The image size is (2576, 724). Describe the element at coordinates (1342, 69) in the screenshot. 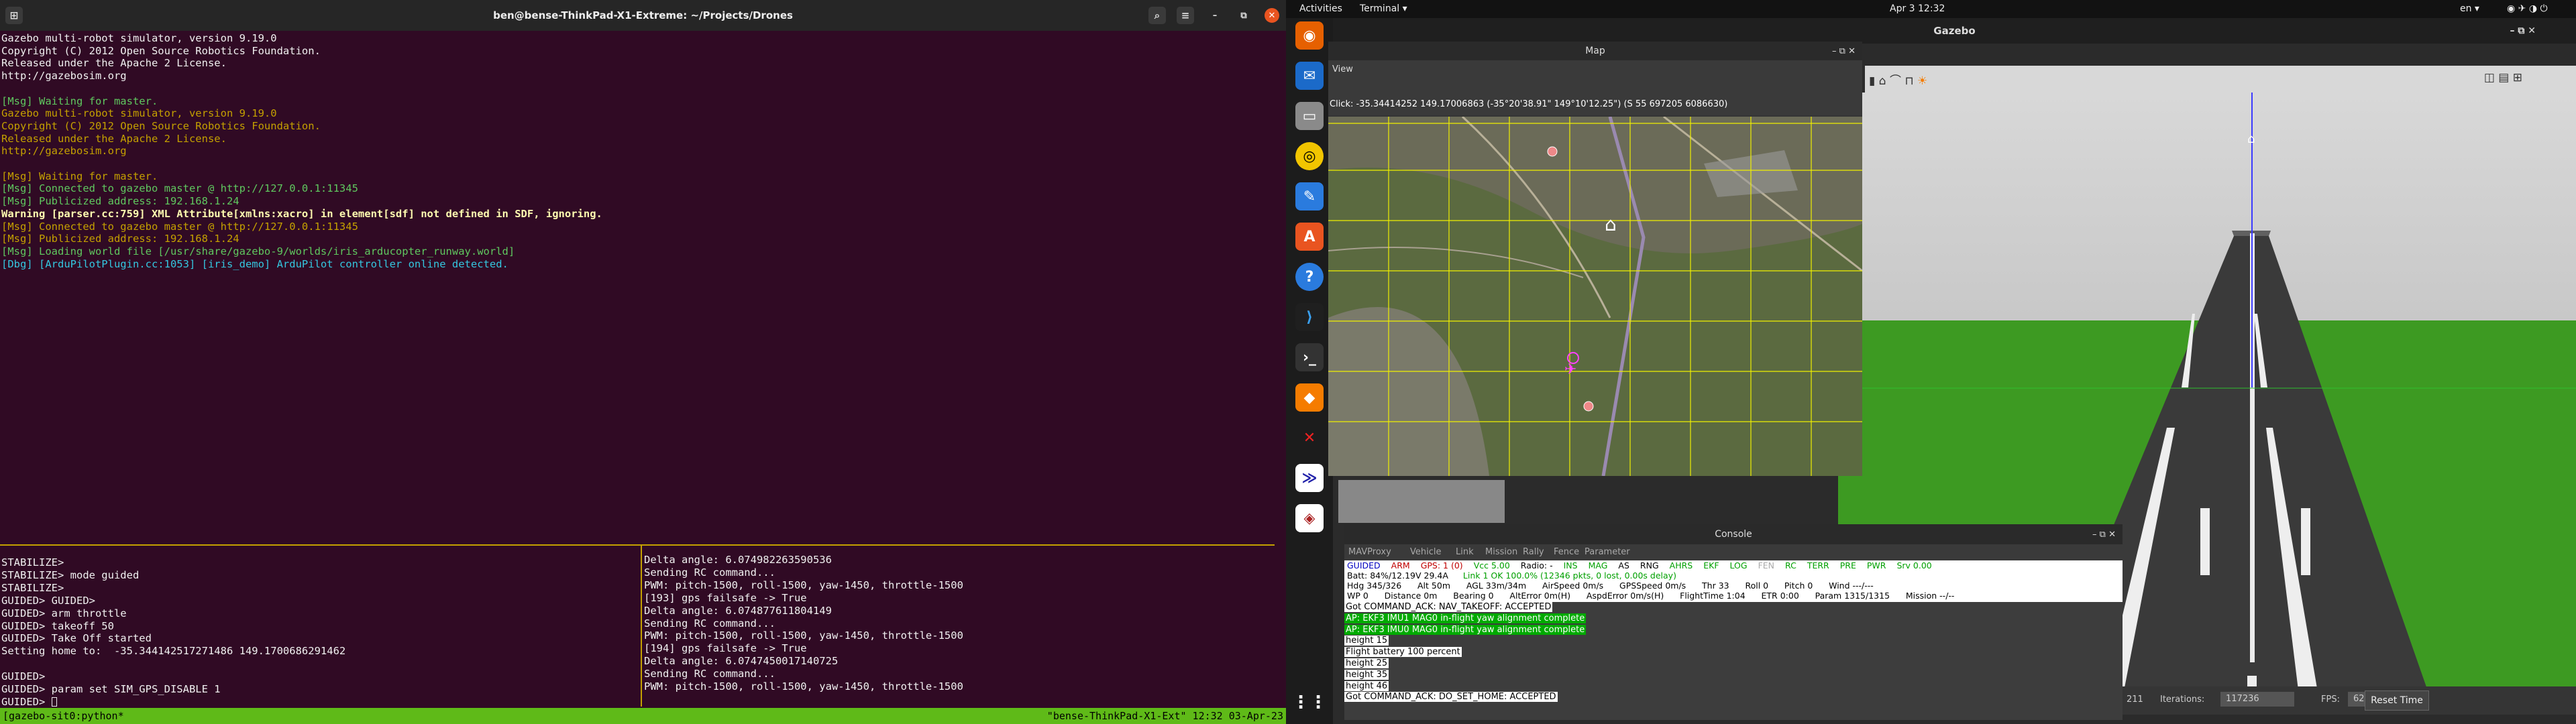

I see `map-view-menu: View` at that location.